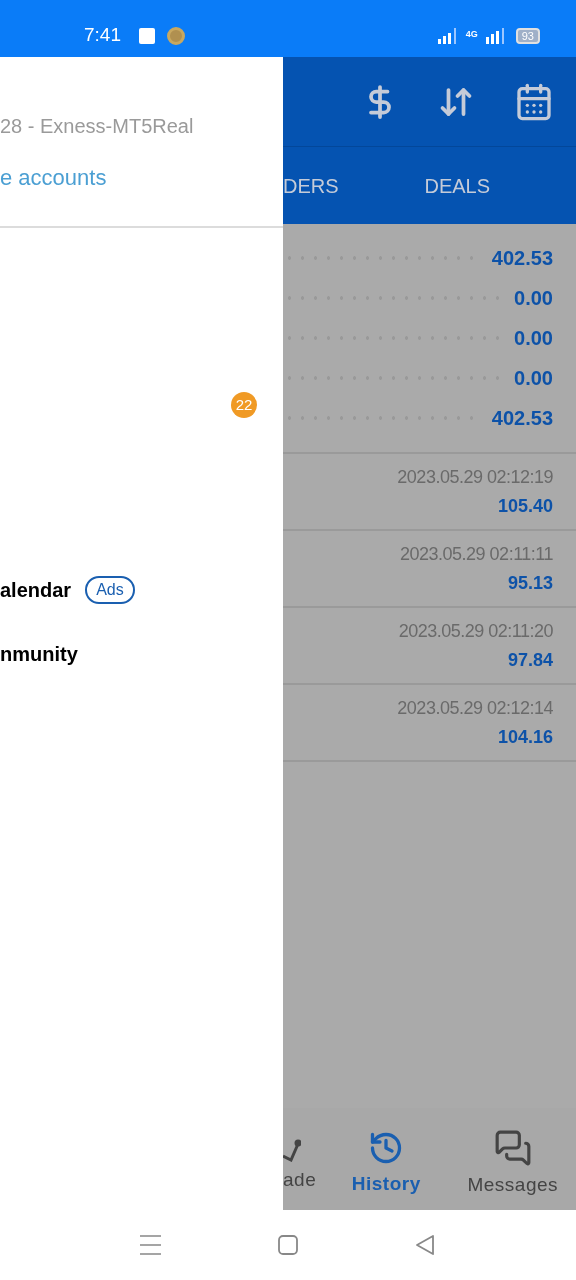  What do you see at coordinates (527, 35) in the screenshot?
I see `battery-indicator: 93` at bounding box center [527, 35].